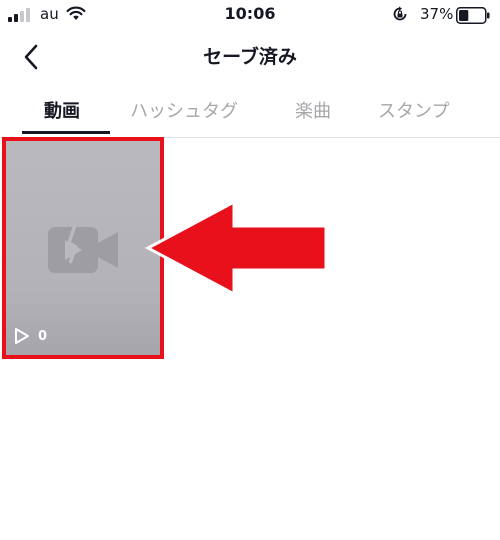 This screenshot has height=540, width=500. I want to click on tab-music: 楽曲, so click(313, 110).